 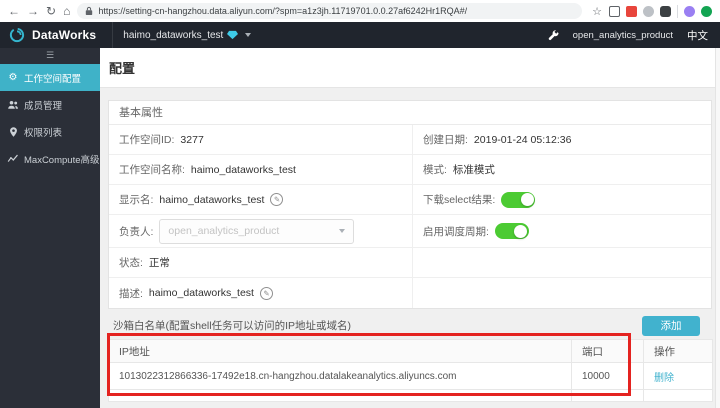 I want to click on workspace-name: haimo_dataworks_test, so click(x=173, y=35).